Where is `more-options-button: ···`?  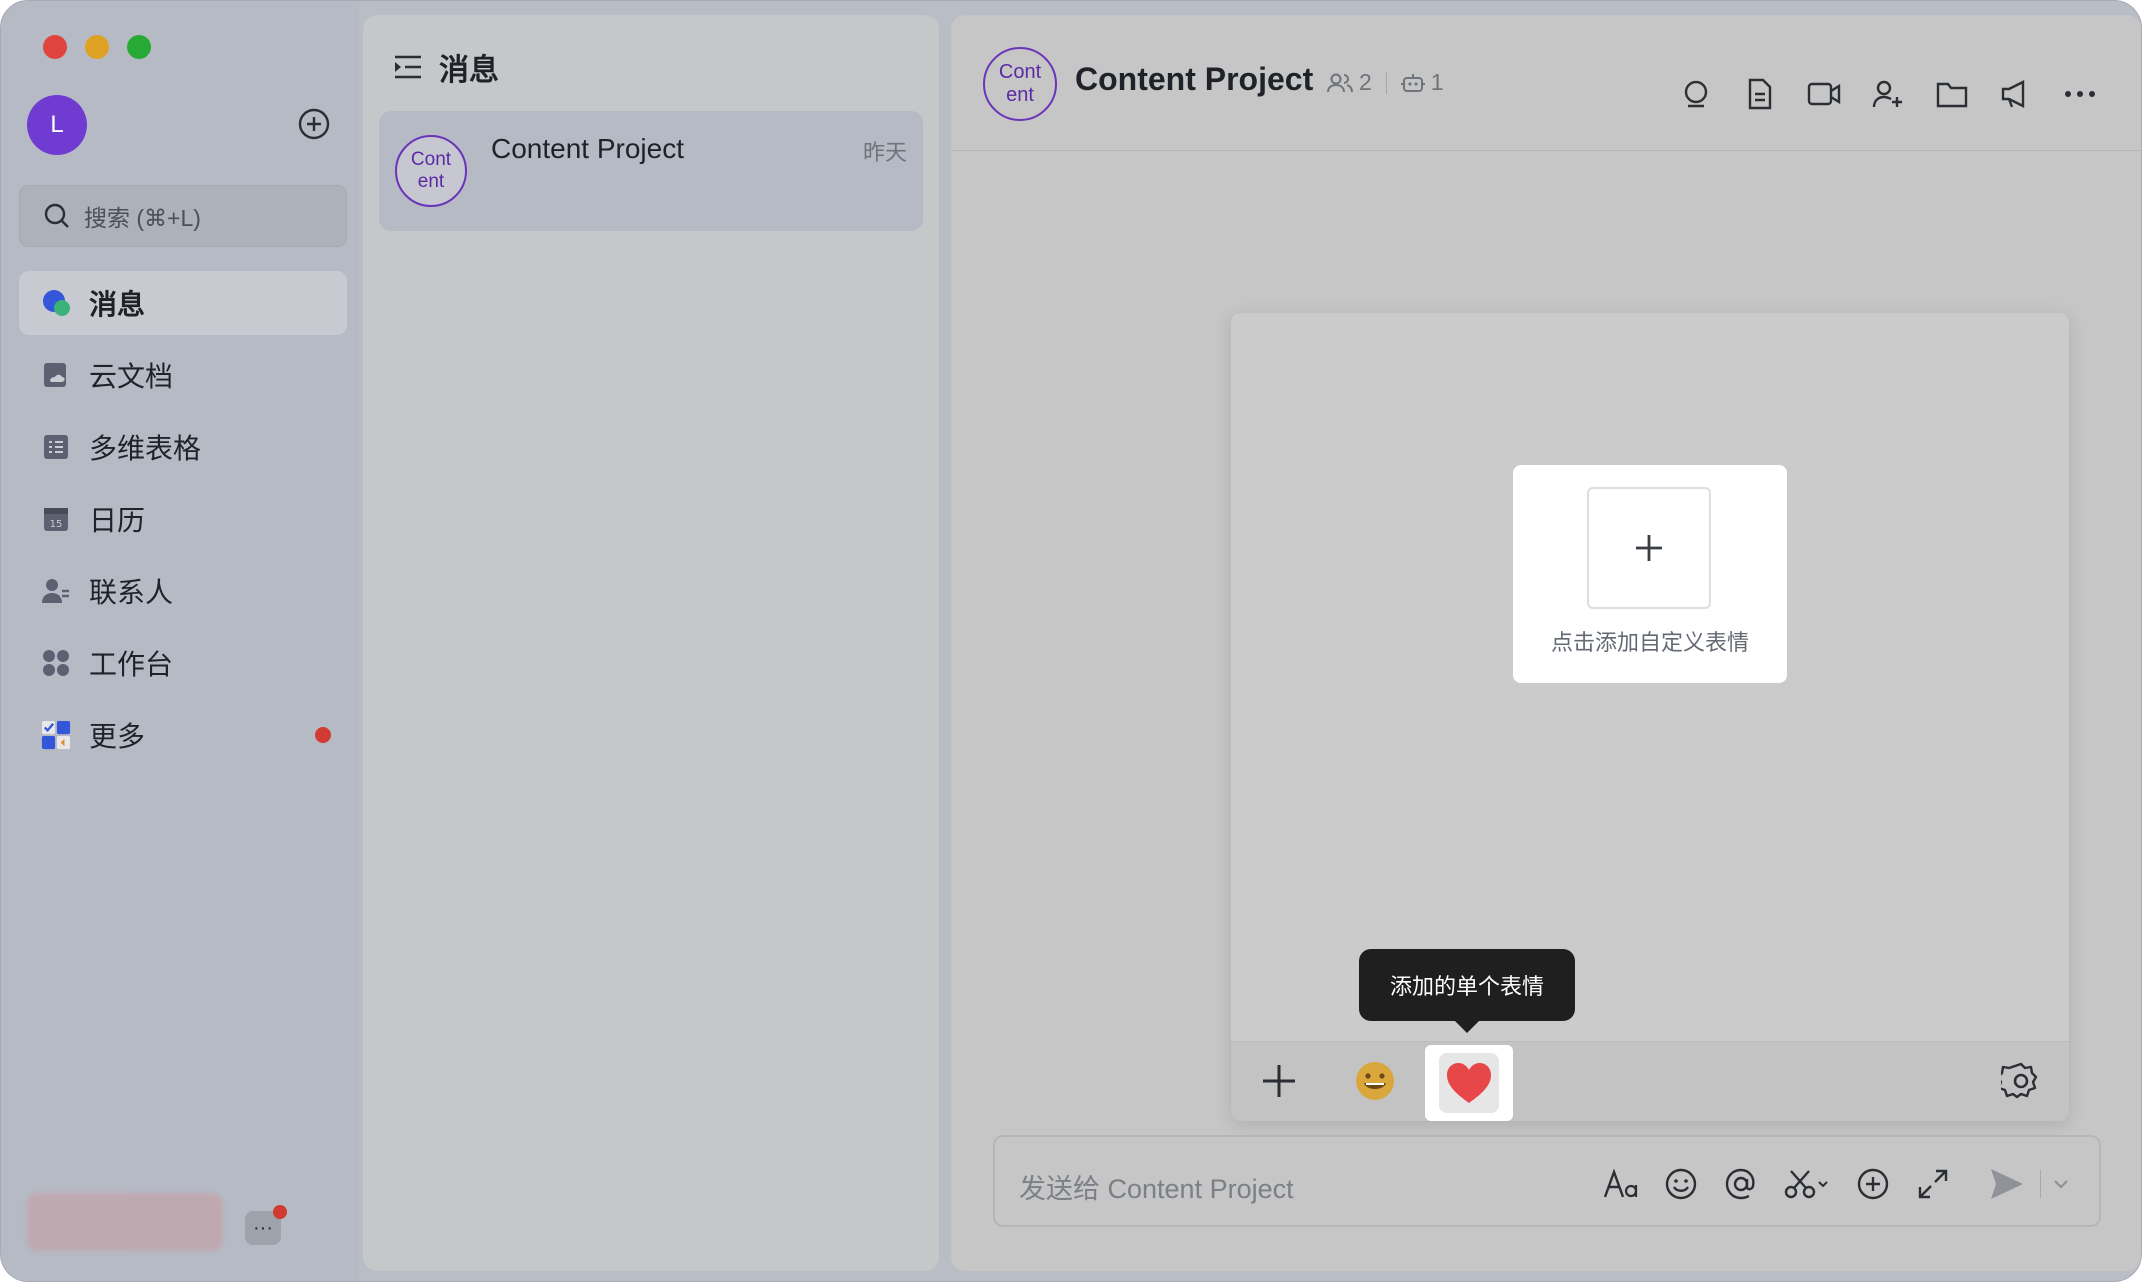
more-options-button: ··· is located at coordinates (266, 1225).